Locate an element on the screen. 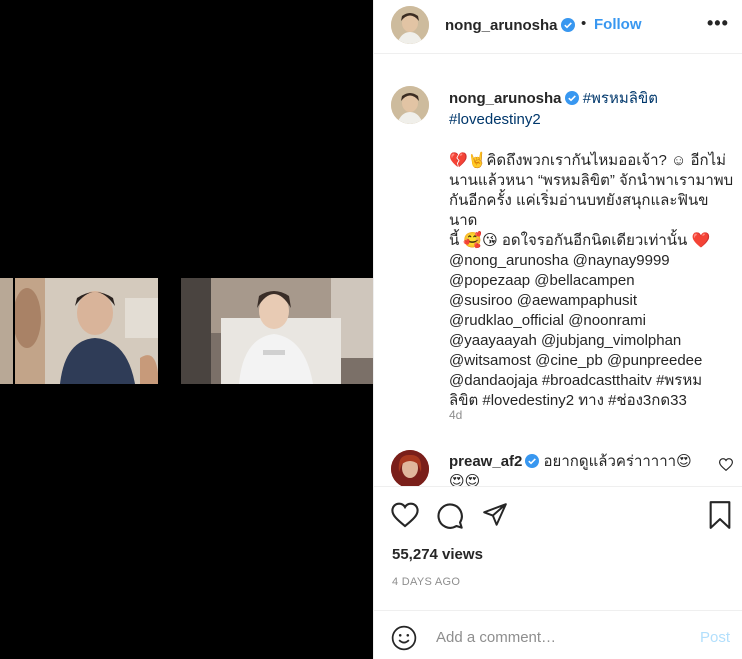  mention-line: @popezaap @bellacampen is located at coordinates (591, 281).